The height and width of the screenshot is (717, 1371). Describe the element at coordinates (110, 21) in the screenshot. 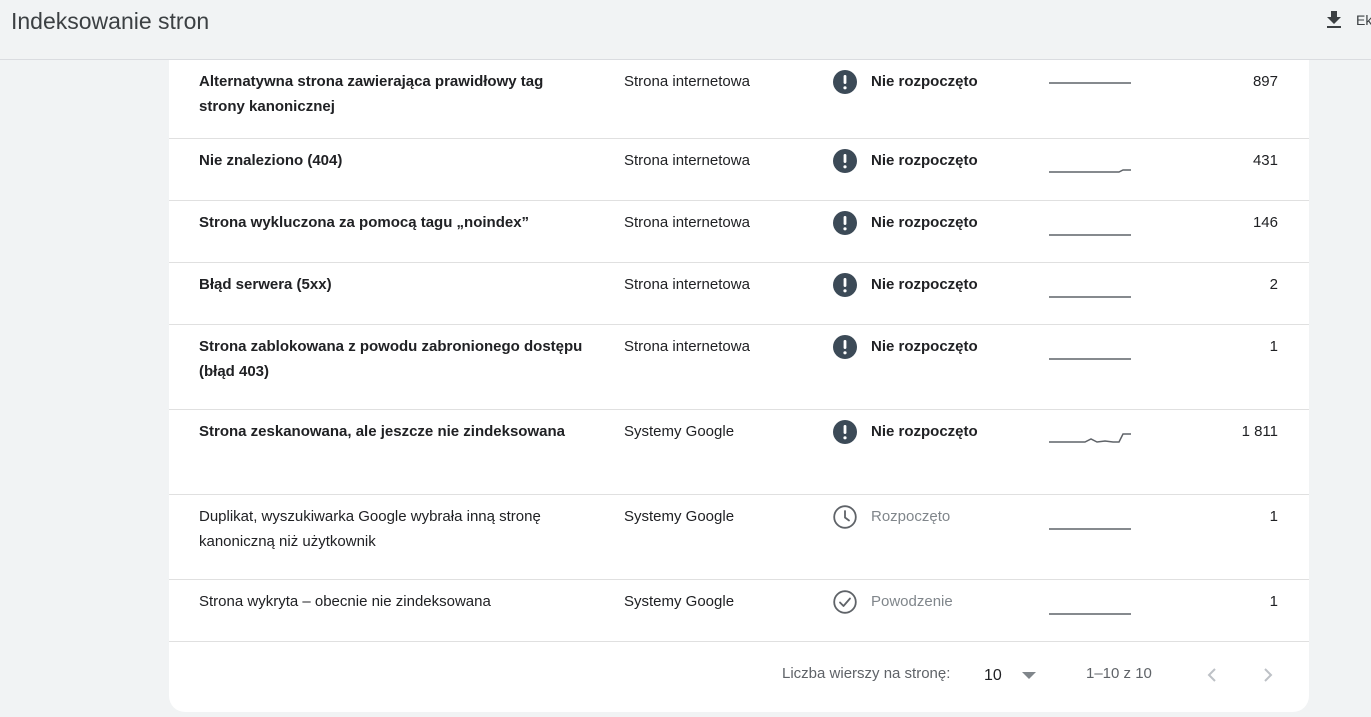

I see `page-title: Indeksowanie stron` at that location.